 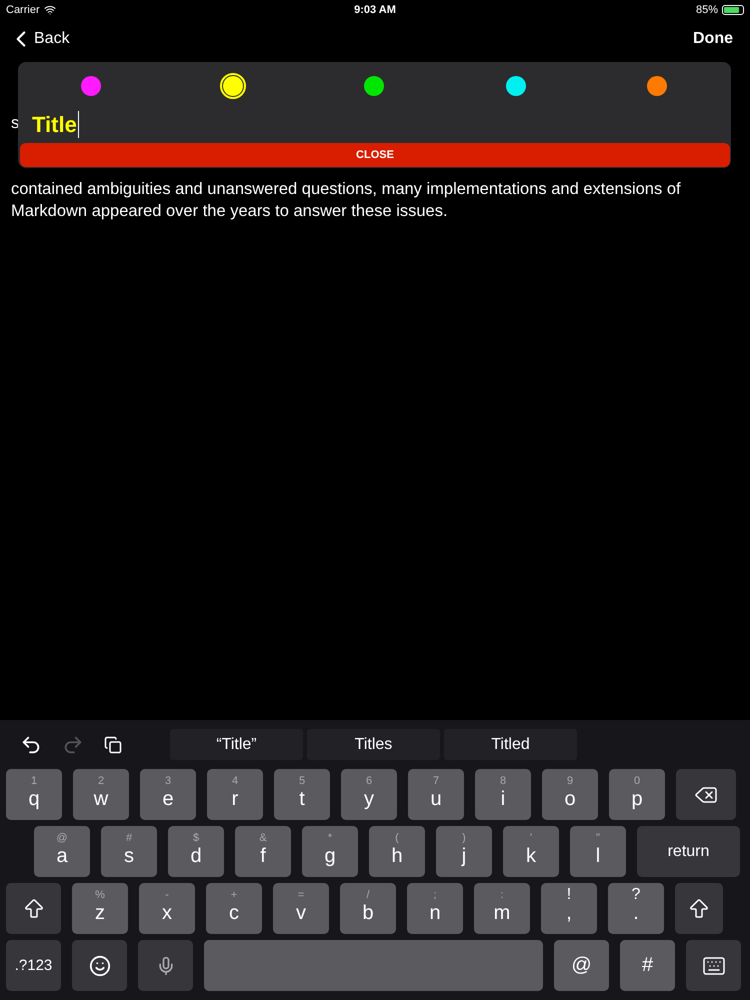 What do you see at coordinates (330, 851) in the screenshot?
I see `keyboard-key: * g` at bounding box center [330, 851].